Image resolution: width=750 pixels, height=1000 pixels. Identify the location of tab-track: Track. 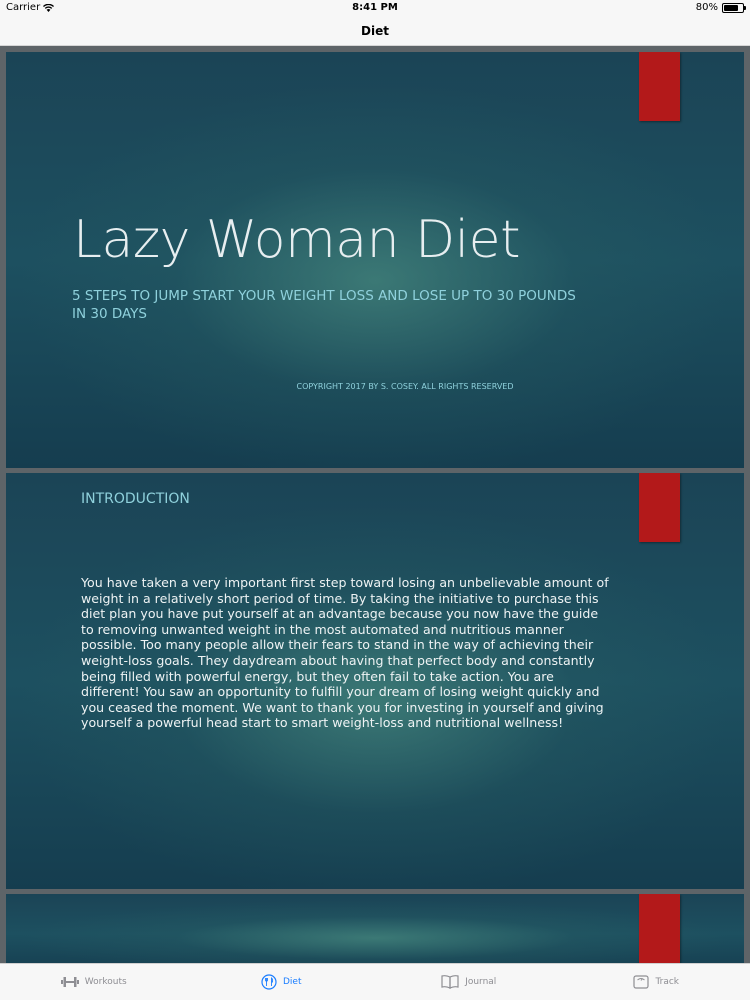
(656, 982).